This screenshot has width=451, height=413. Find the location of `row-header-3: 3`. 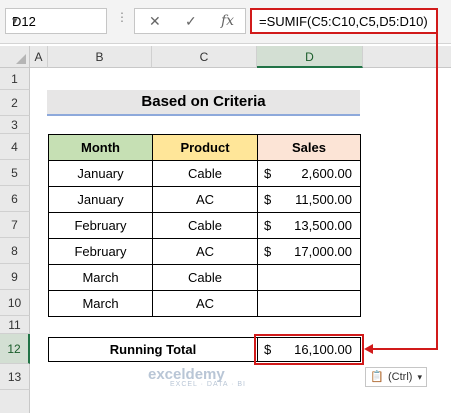

row-header-3: 3 is located at coordinates (15, 125).